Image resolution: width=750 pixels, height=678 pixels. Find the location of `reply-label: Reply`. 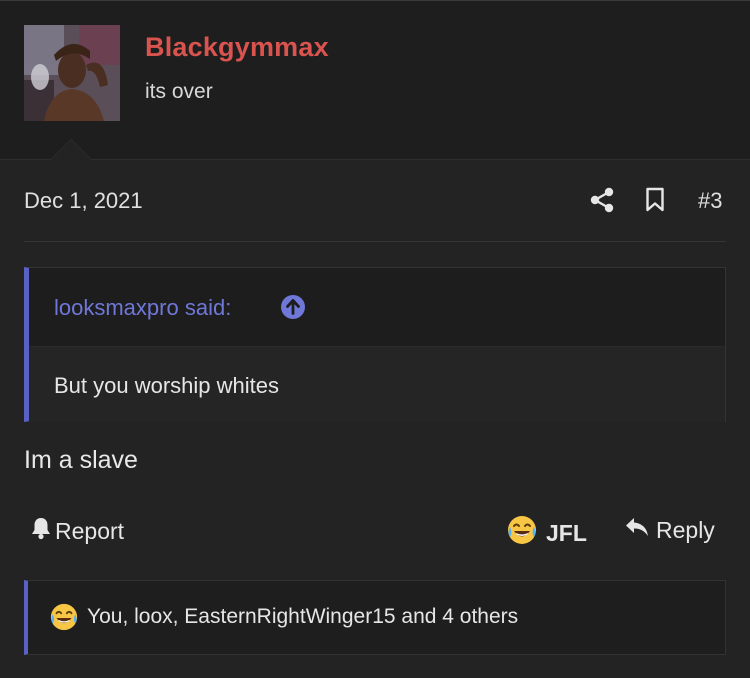

reply-label: Reply is located at coordinates (685, 529).